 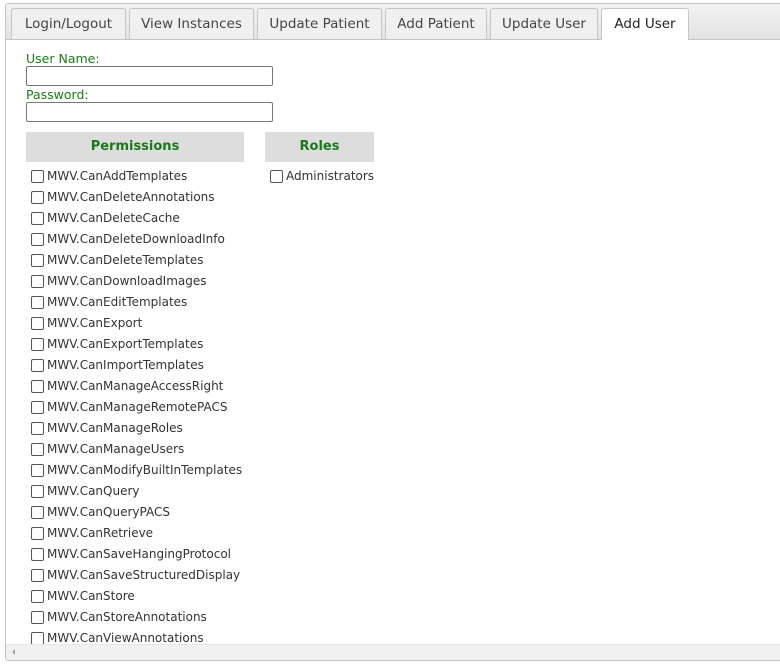 I want to click on permission-item: MWV.CanExport, so click(x=84, y=323).